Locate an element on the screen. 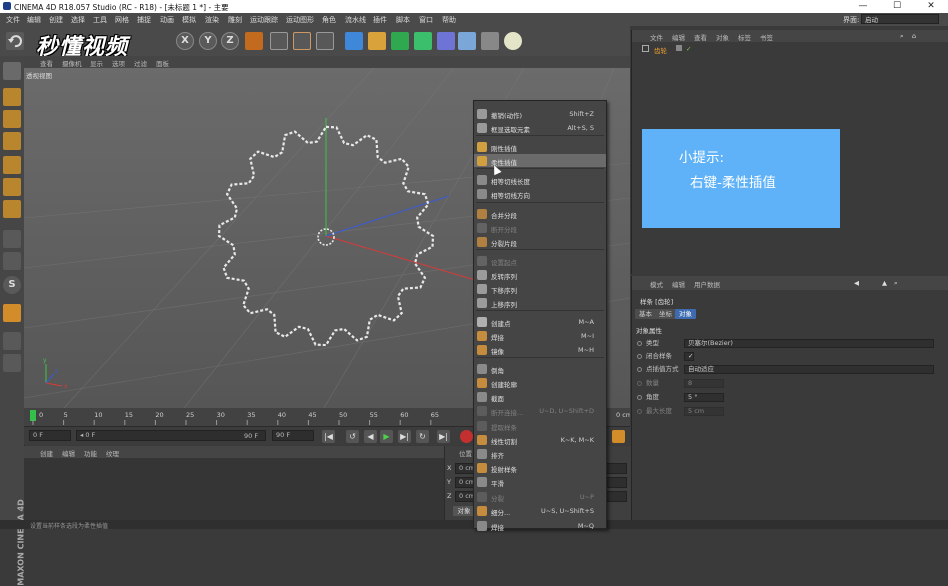  context-menu-item: 相等切线方向 is located at coordinates (540, 193).